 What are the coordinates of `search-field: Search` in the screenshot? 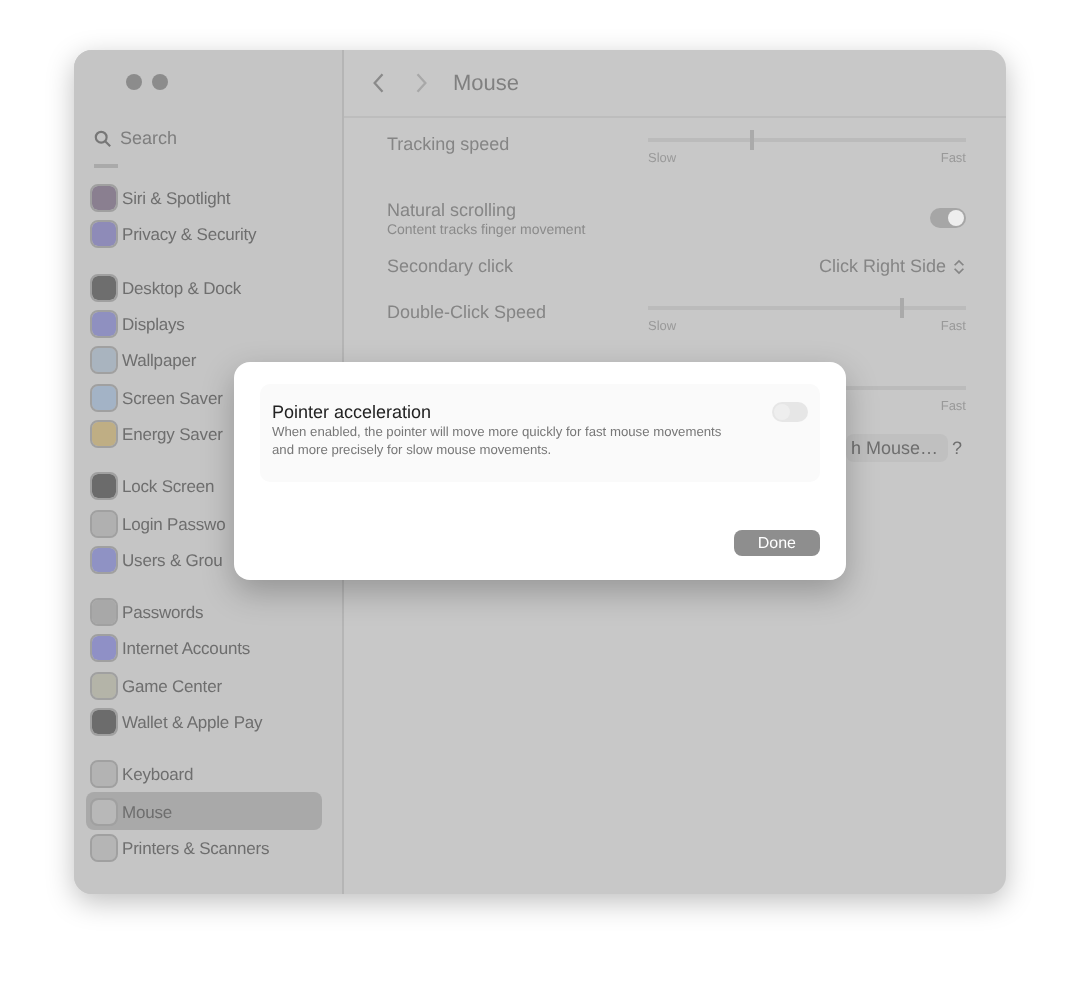 It's located at (210, 138).